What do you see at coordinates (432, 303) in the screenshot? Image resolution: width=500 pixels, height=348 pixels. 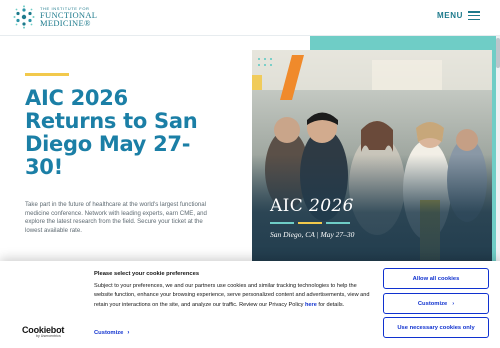 I see `customize-button-label: Customize` at bounding box center [432, 303].